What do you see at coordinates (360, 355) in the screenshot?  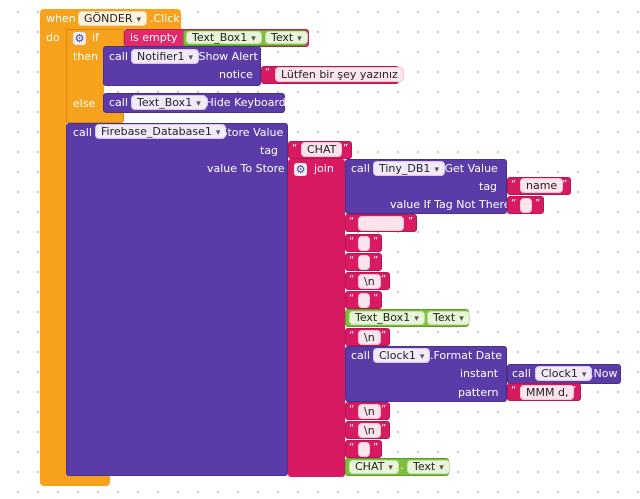 I see `format-date-call-label: call` at bounding box center [360, 355].